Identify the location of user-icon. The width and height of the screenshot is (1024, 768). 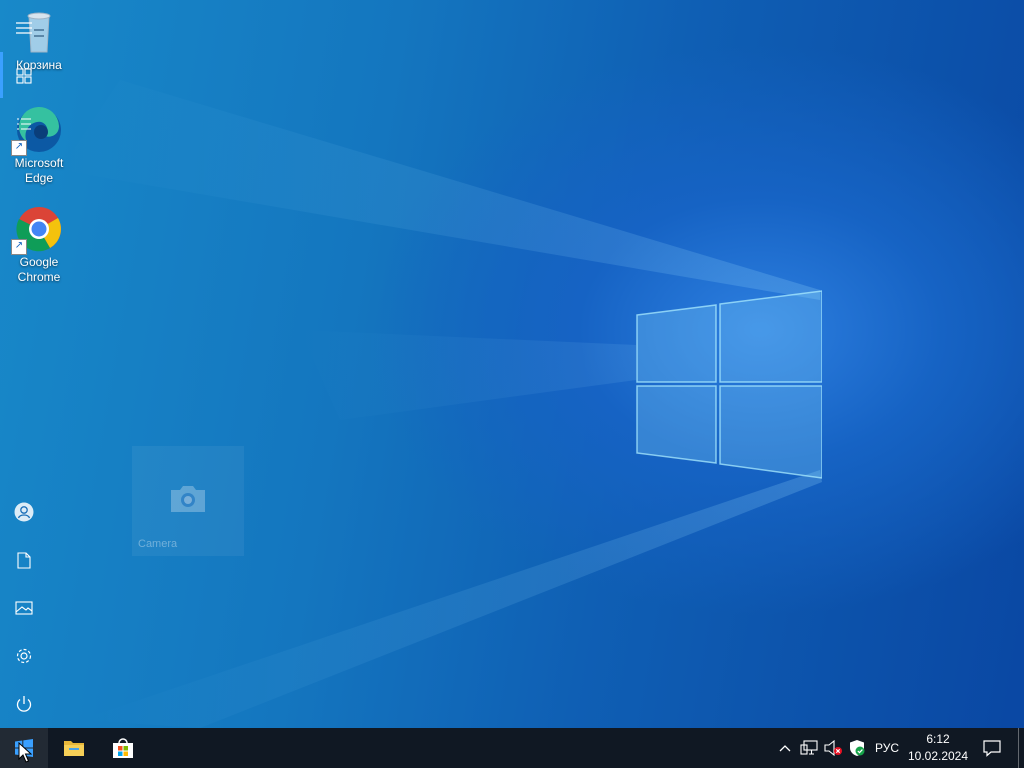
(24, 512).